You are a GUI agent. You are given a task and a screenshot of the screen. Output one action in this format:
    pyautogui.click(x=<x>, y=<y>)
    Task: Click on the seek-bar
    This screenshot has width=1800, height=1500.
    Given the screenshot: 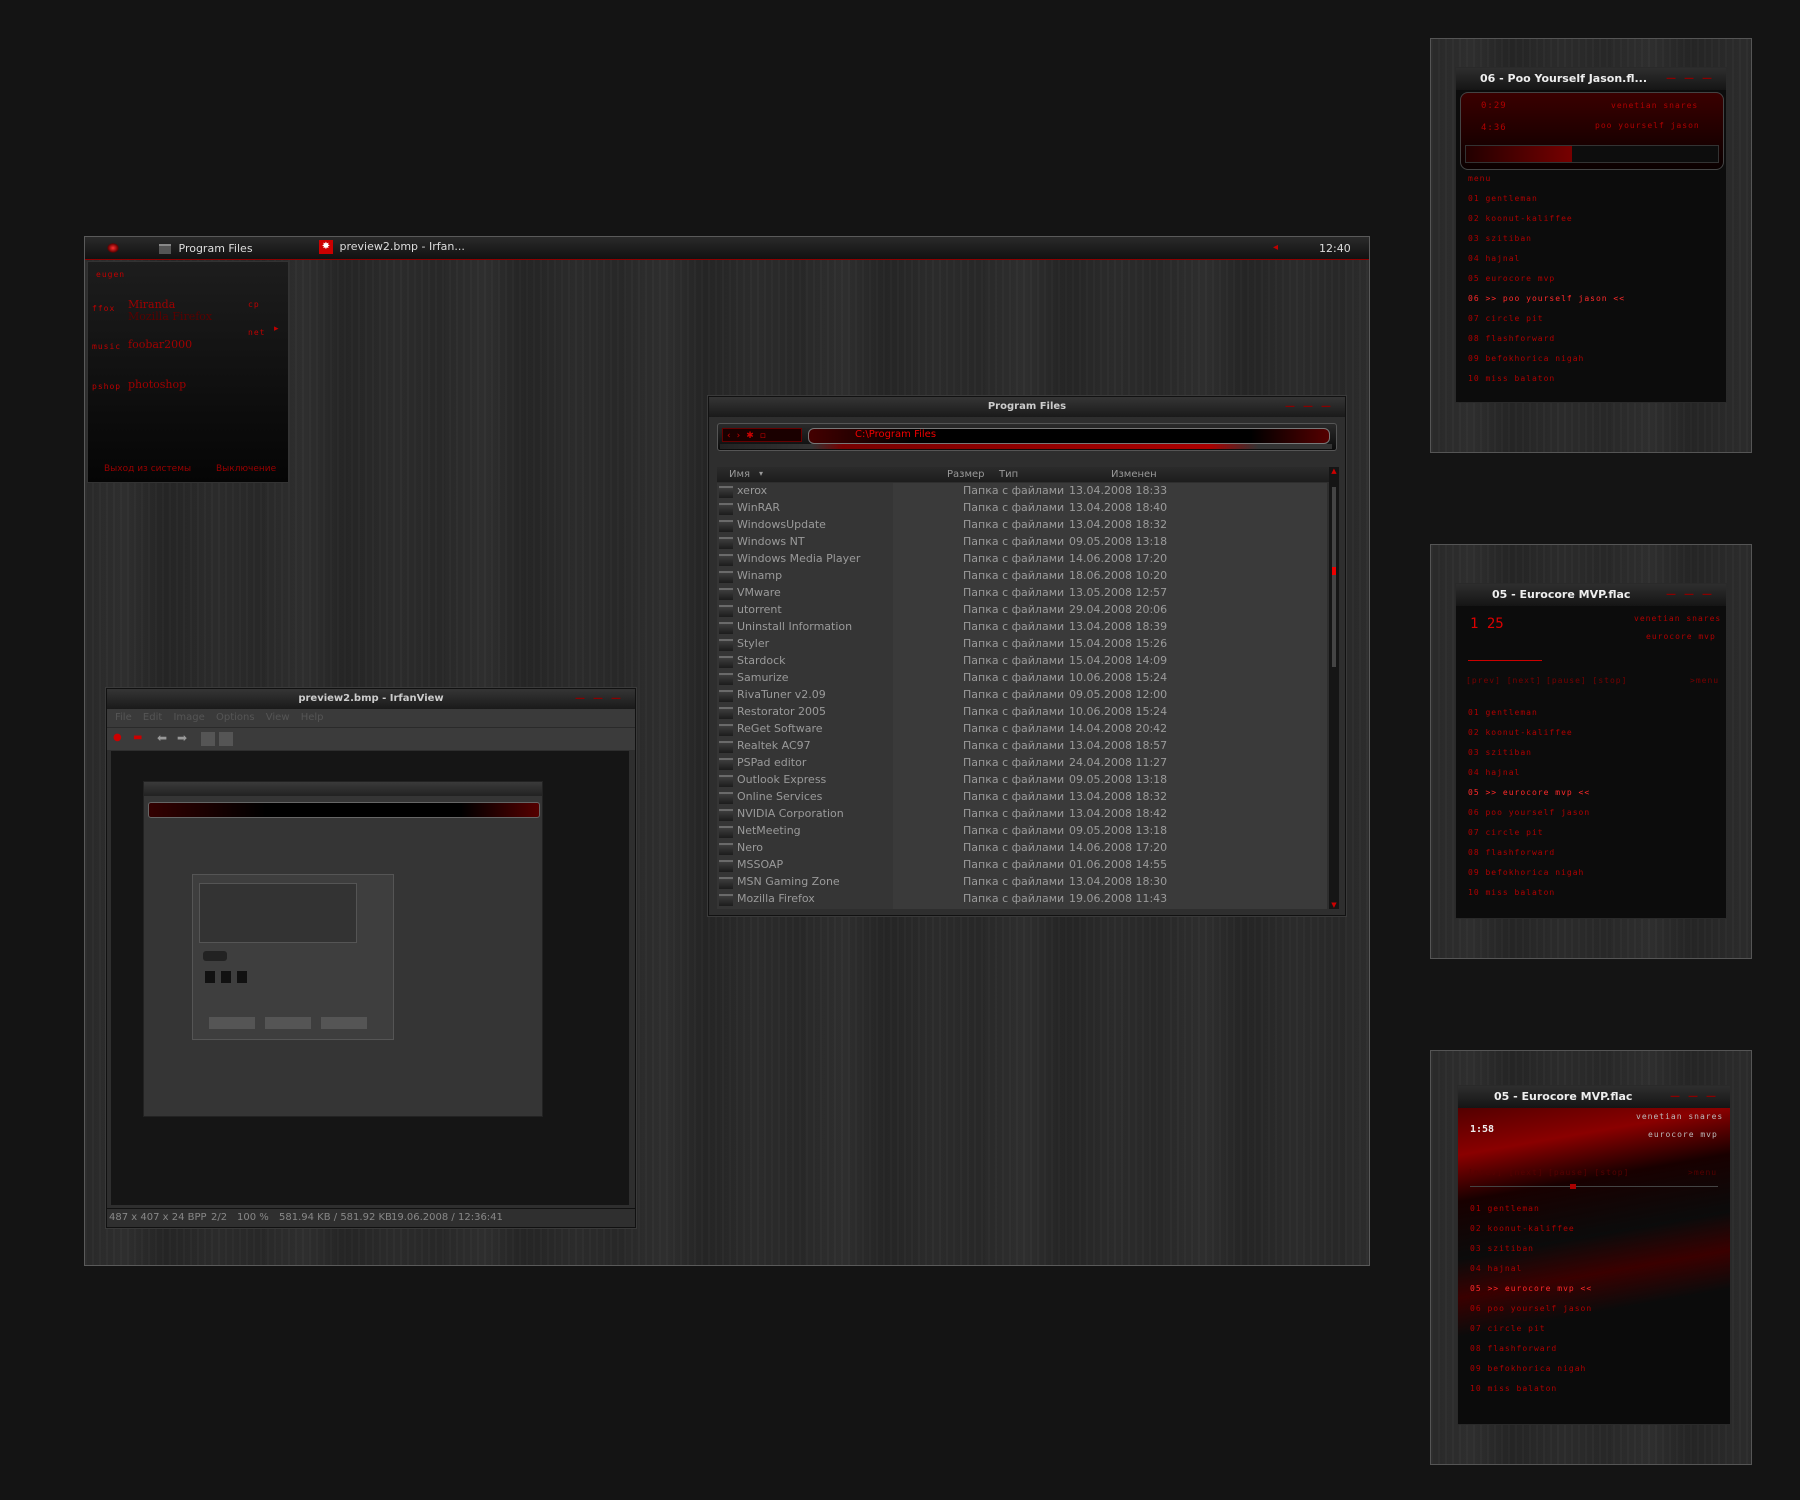 What is the action you would take?
    pyautogui.click(x=1594, y=1186)
    